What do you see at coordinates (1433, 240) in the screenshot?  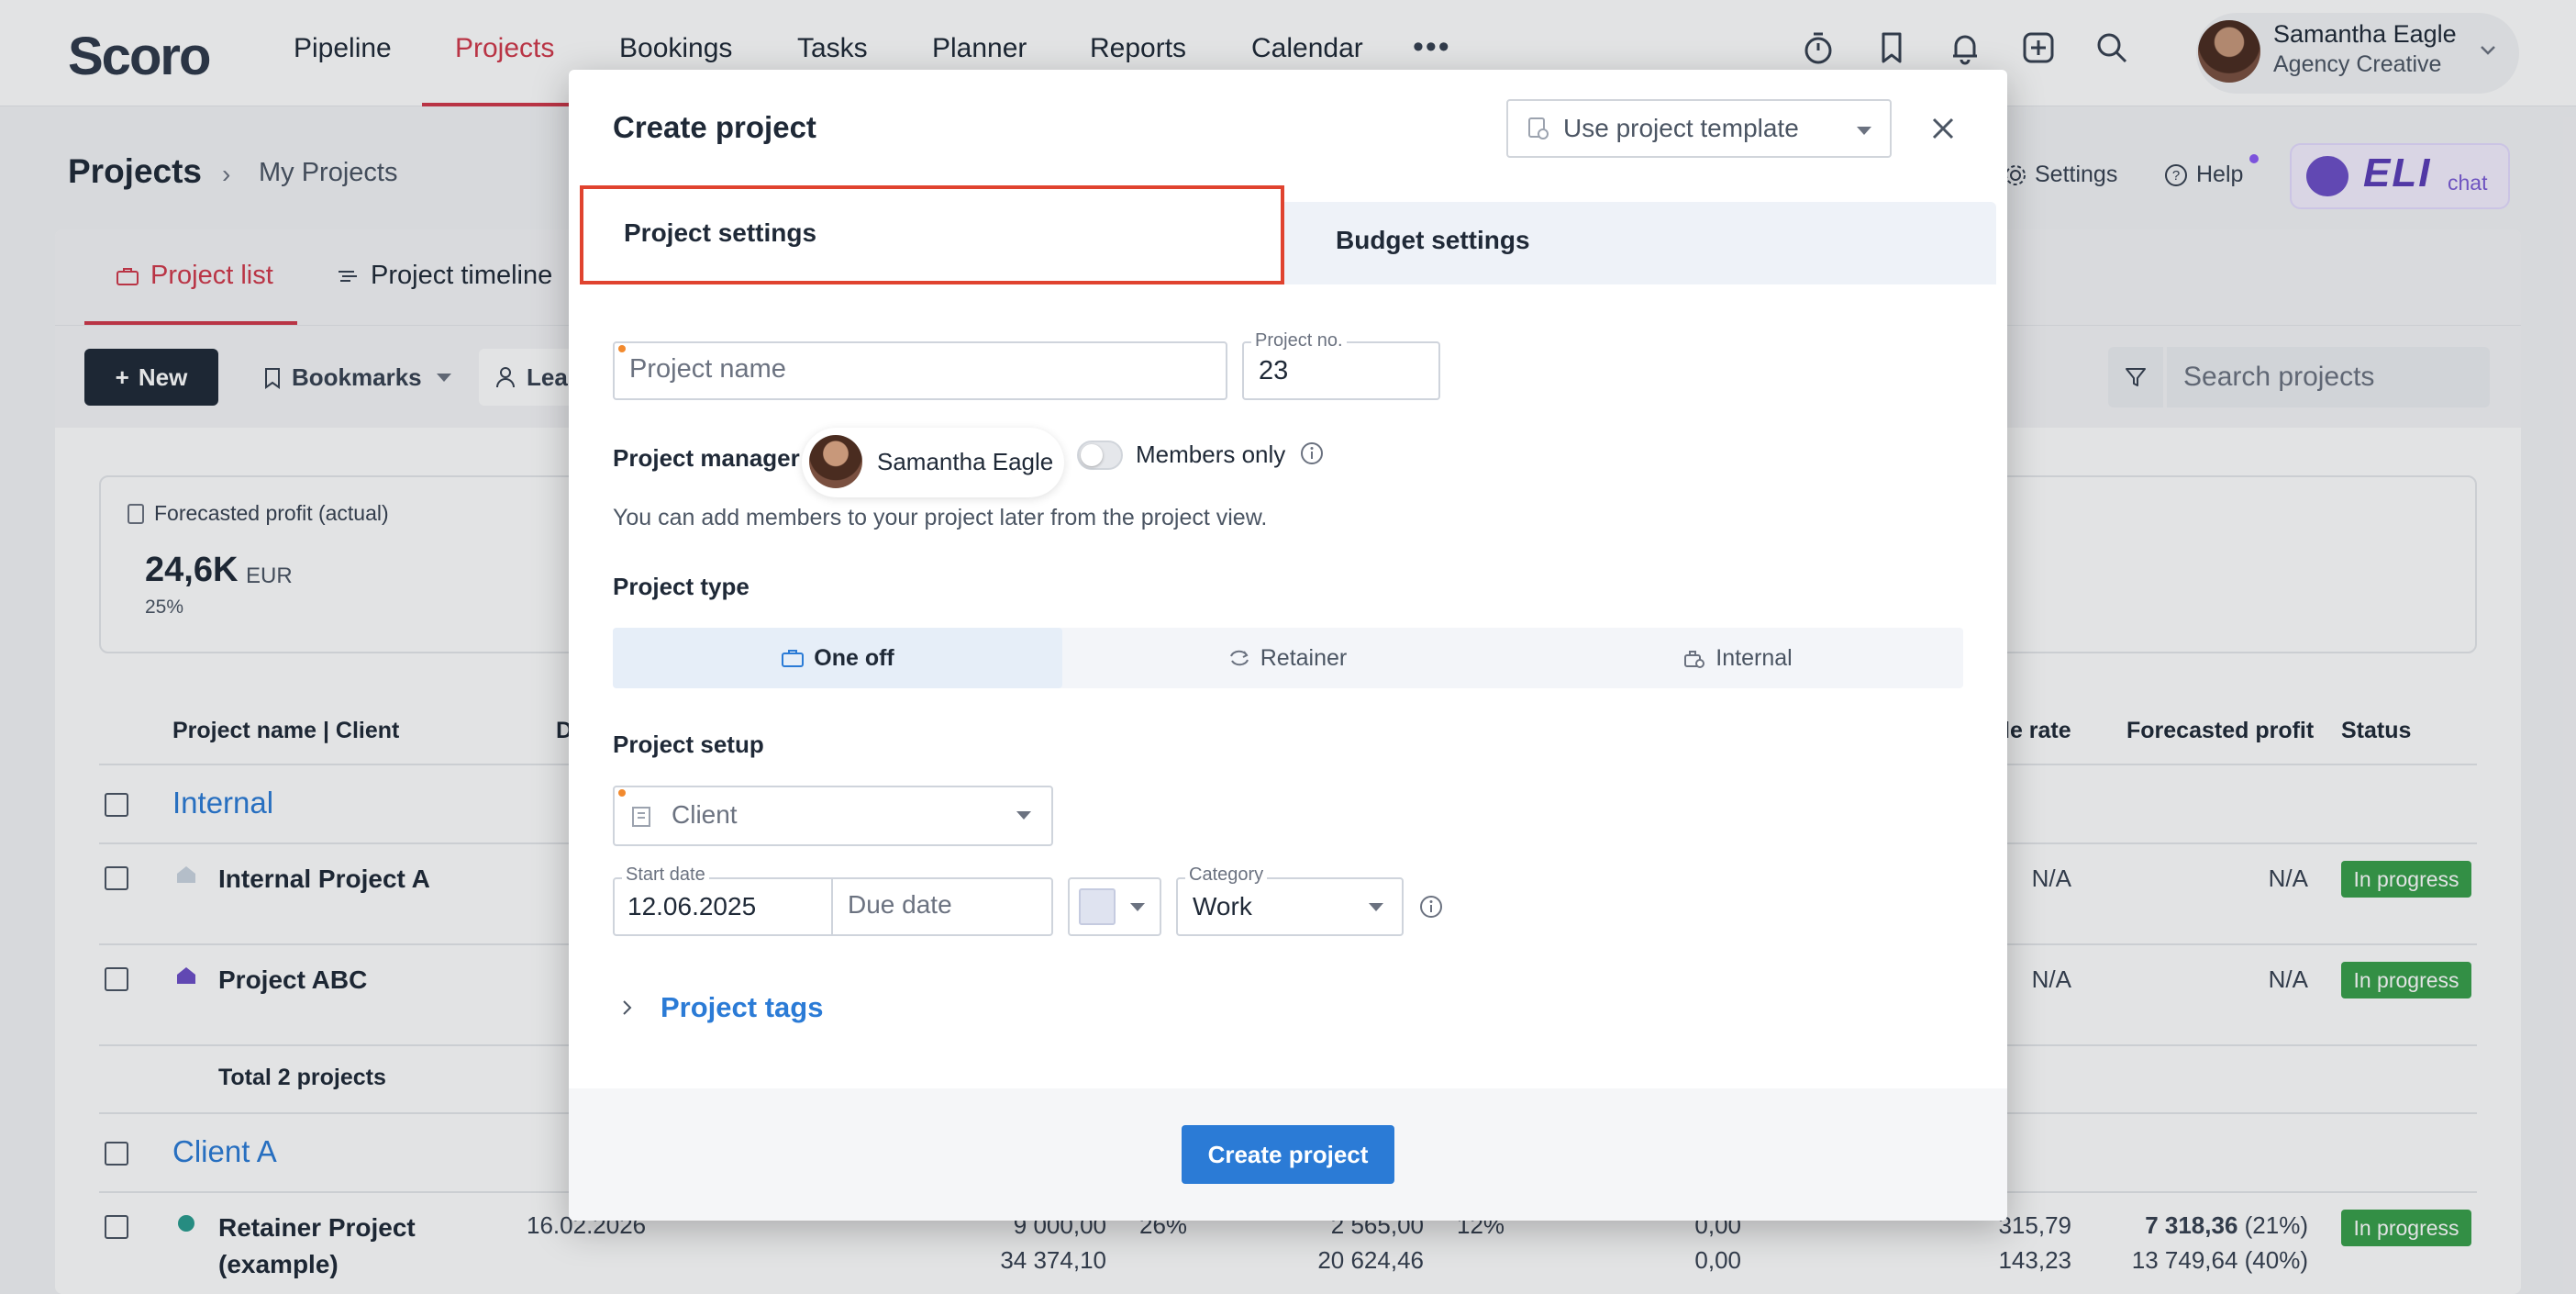 I see `tab-budget-settings: Budget settings` at bounding box center [1433, 240].